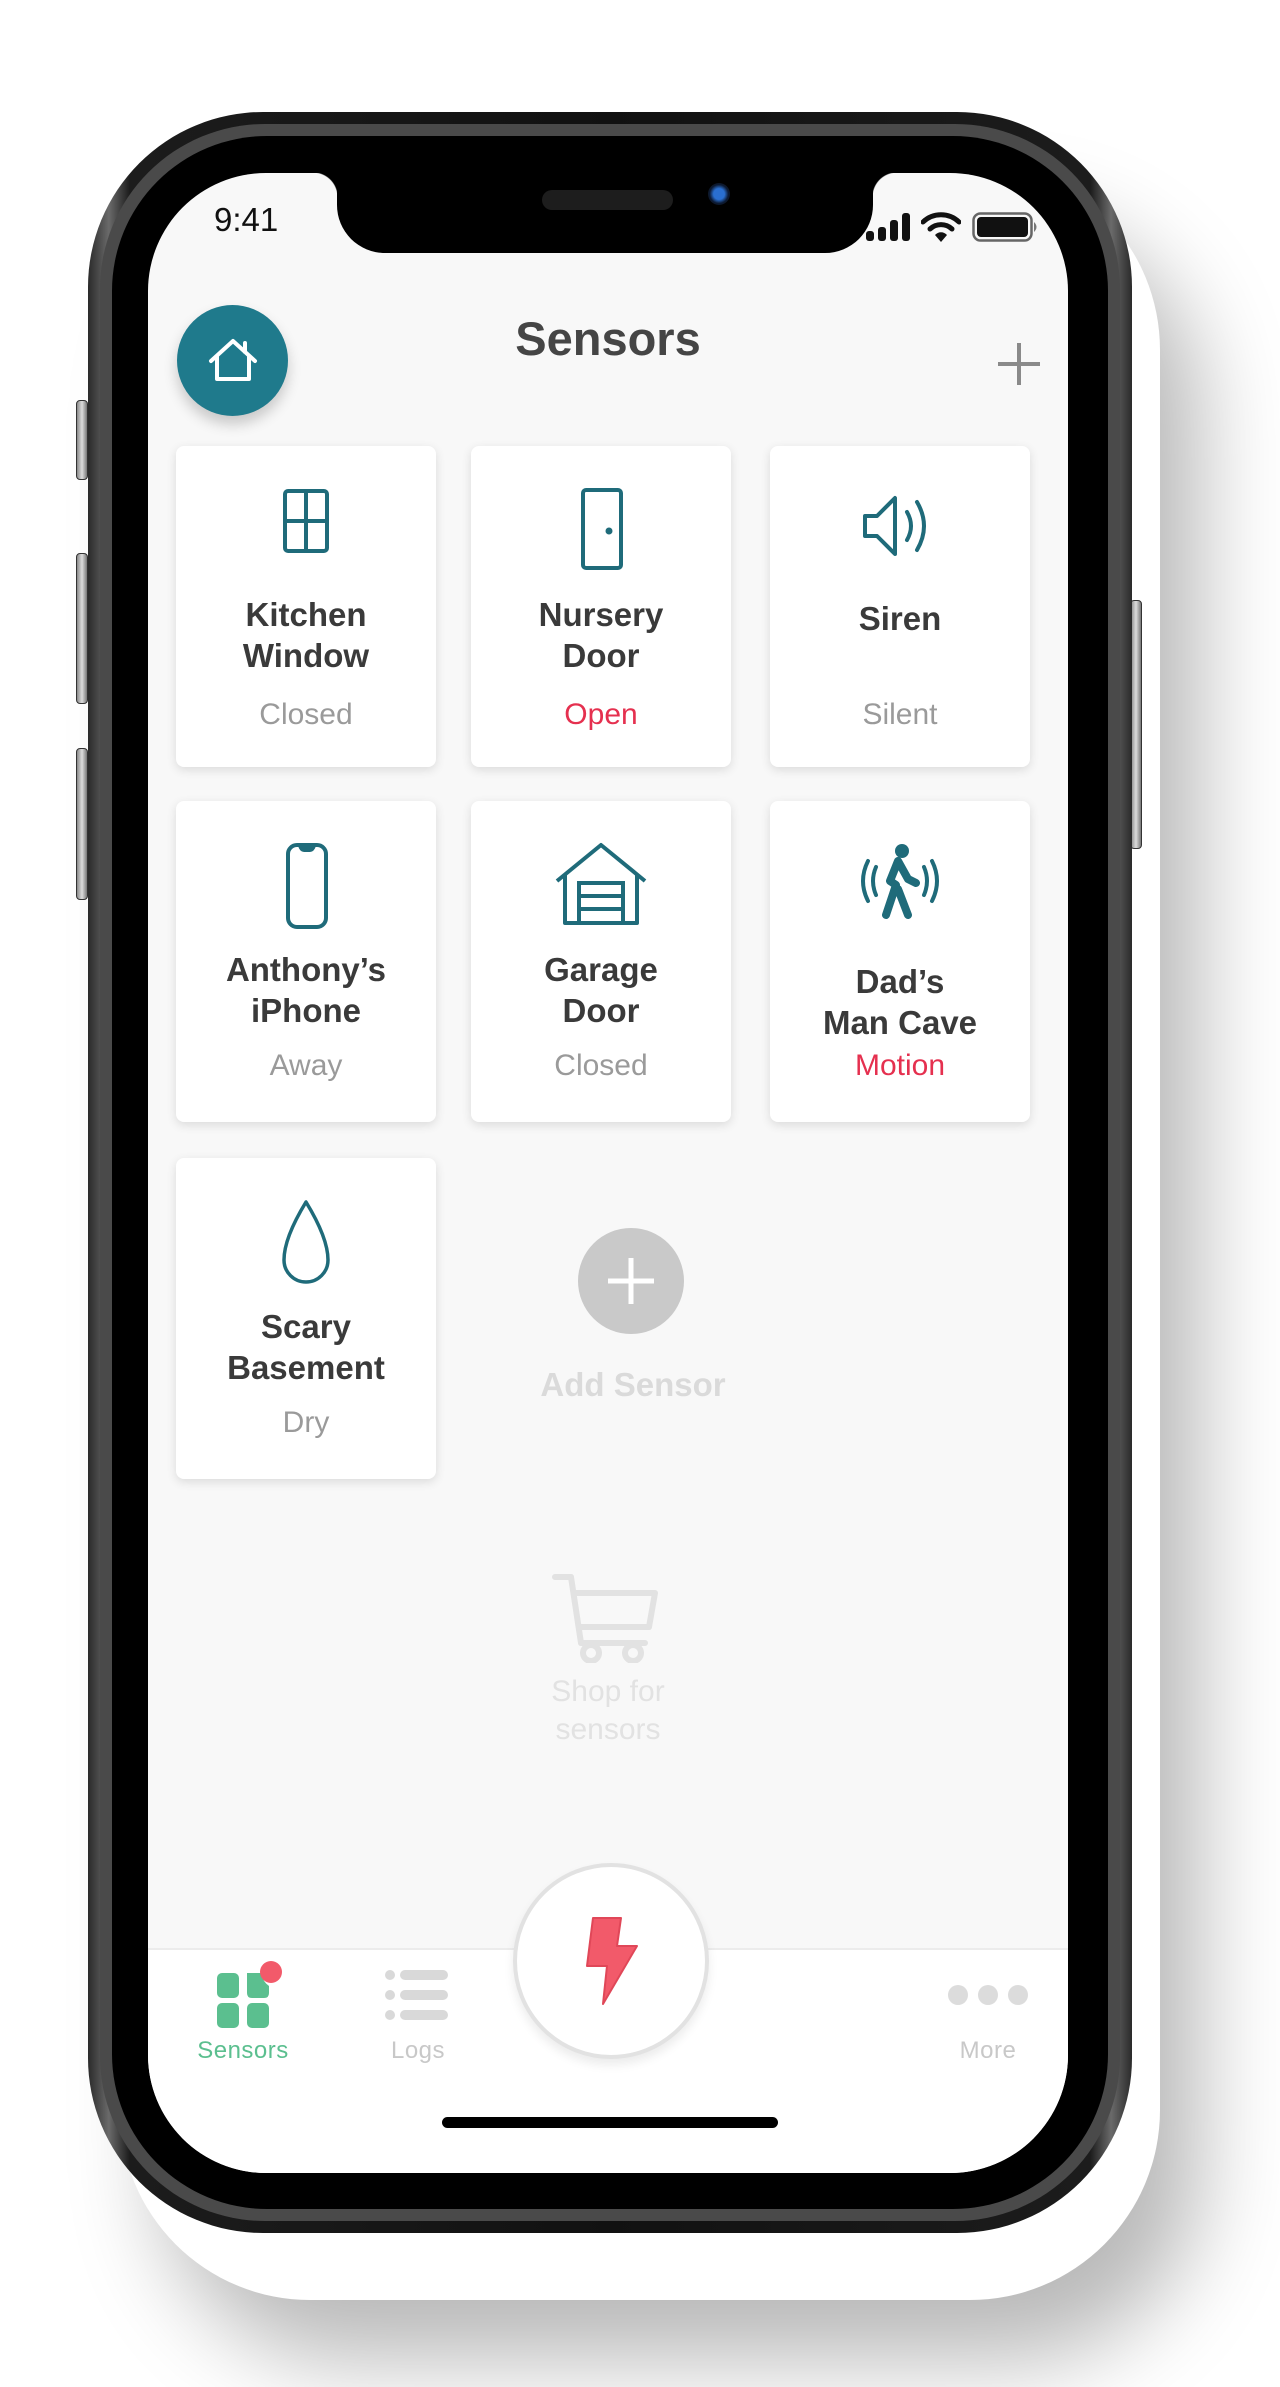 The height and width of the screenshot is (2387, 1280). I want to click on plus-icon, so click(1019, 364).